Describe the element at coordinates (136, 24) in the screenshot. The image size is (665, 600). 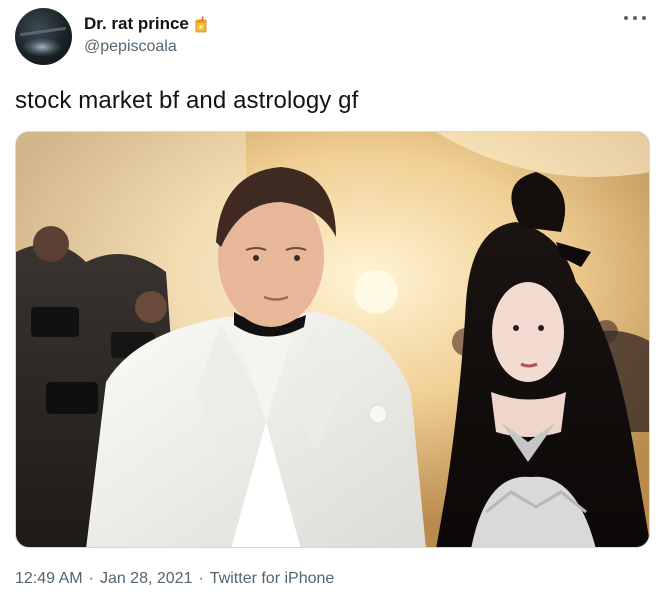
I see `display-name: Dr. rat prince` at that location.